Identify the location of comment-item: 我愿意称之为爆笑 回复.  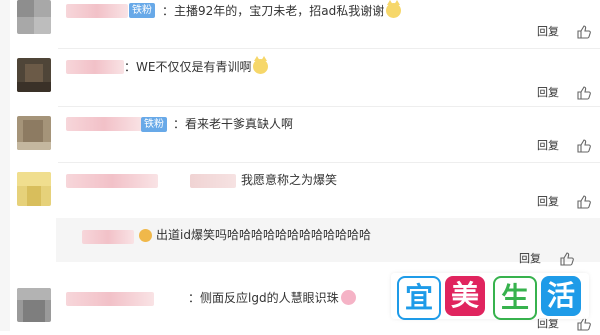
(305, 193).